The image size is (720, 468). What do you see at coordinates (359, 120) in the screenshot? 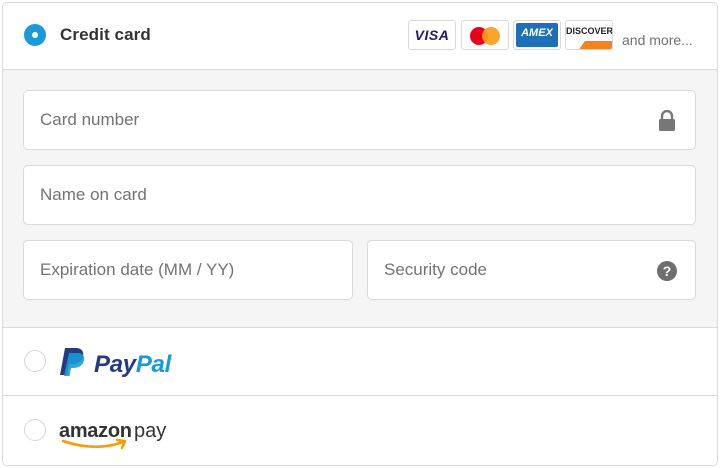
I see `card-number-field: Card number` at bounding box center [359, 120].